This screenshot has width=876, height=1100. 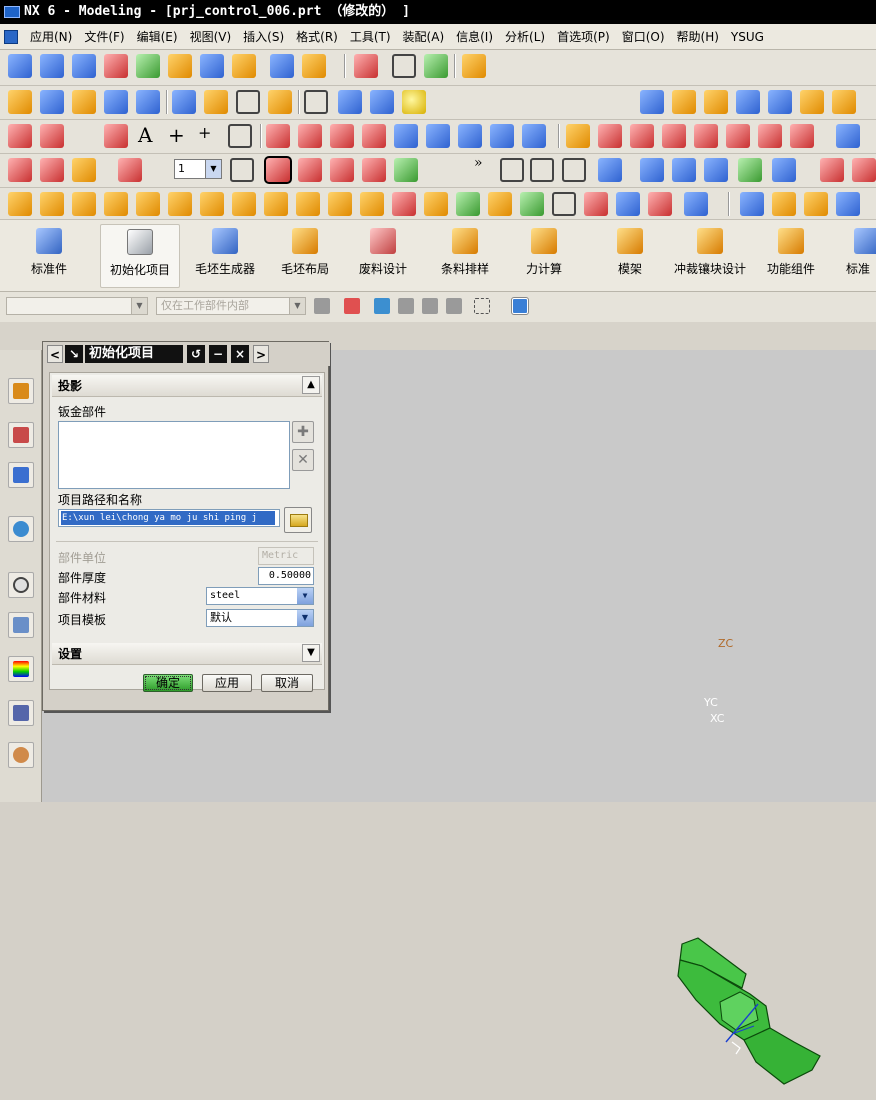 What do you see at coordinates (583, 37) in the screenshot?
I see `menu-item-preferences: 首选项(P)` at bounding box center [583, 37].